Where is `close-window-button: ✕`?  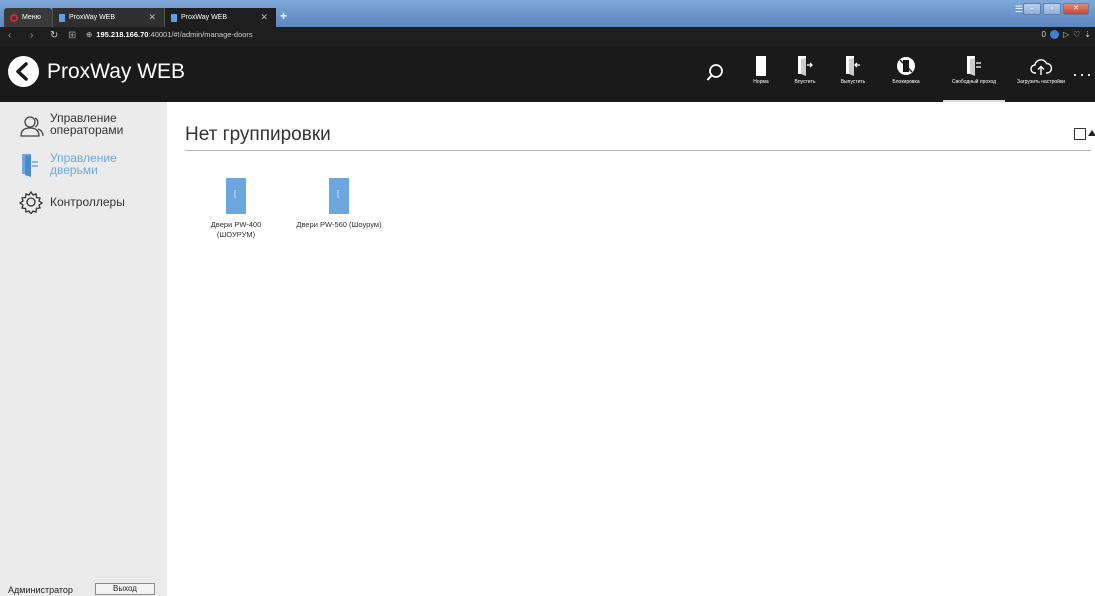
close-window-button: ✕ is located at coordinates (1076, 9).